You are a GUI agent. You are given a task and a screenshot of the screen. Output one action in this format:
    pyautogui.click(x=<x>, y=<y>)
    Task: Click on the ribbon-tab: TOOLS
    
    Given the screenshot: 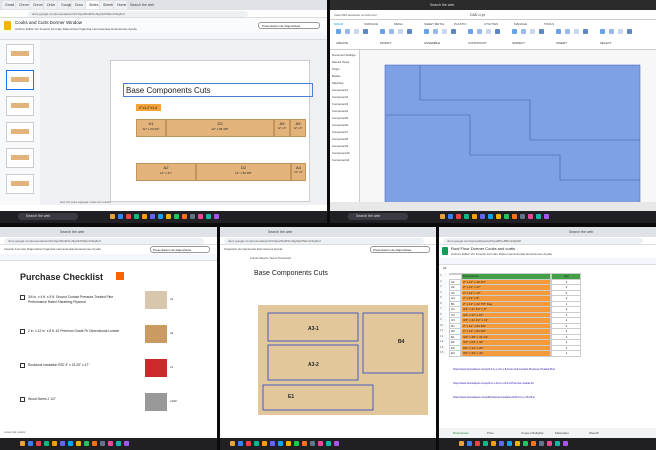 What is the action you would take?
    pyautogui.click(x=549, y=24)
    